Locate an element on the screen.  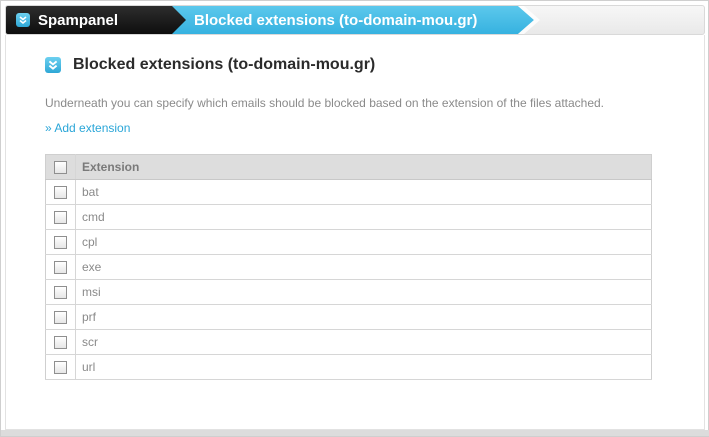
table-row: cpl is located at coordinates (348, 242).